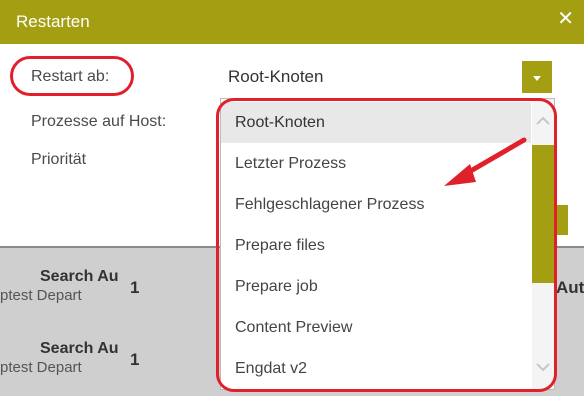  What do you see at coordinates (99, 121) in the screenshot?
I see `host-processes-label: Prozesse auf Host:` at bounding box center [99, 121].